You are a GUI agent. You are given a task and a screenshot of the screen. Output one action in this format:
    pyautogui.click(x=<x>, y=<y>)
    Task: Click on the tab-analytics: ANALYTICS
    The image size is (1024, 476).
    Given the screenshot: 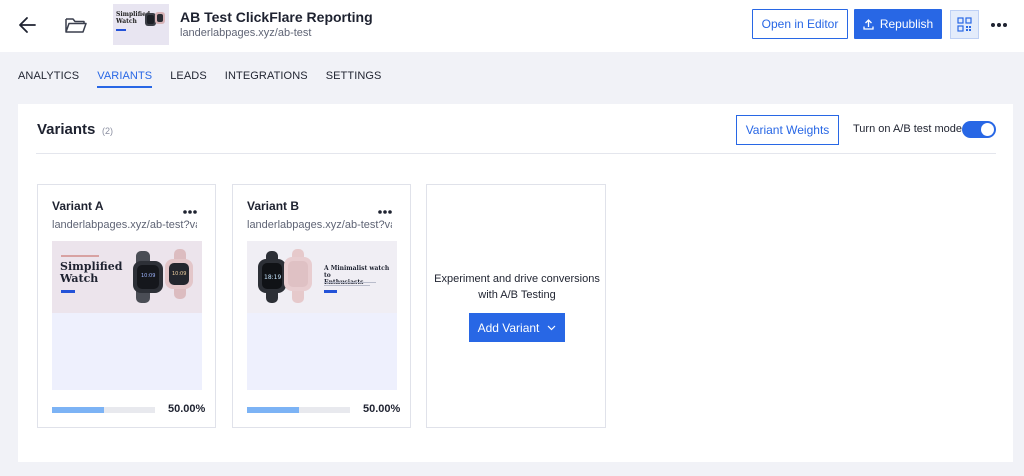 What is the action you would take?
    pyautogui.click(x=48, y=79)
    